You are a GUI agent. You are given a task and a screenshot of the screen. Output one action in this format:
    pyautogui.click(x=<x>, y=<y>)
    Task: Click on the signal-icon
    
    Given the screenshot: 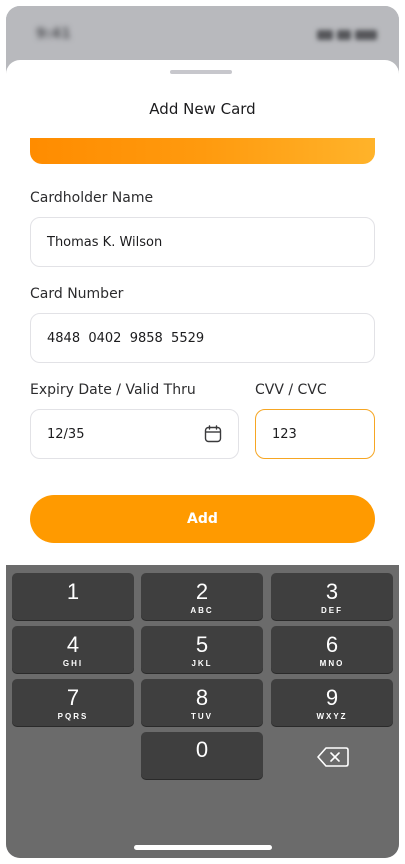 What is the action you would take?
    pyautogui.click(x=325, y=35)
    